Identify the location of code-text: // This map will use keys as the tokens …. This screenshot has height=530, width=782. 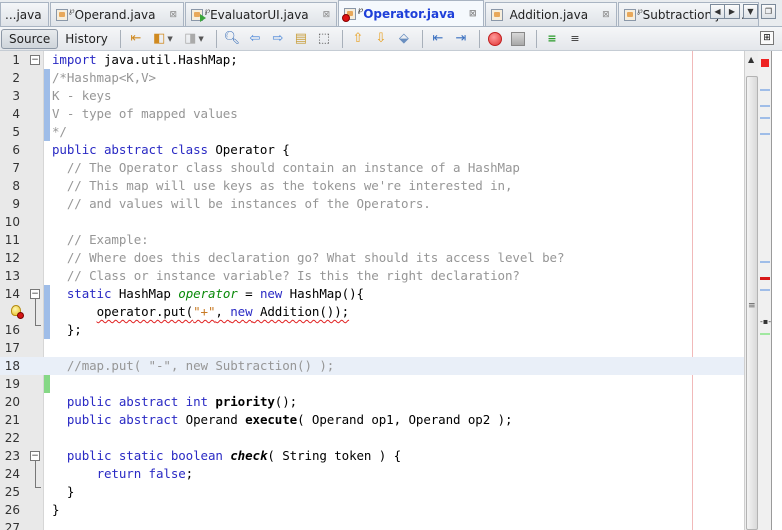
(289, 185).